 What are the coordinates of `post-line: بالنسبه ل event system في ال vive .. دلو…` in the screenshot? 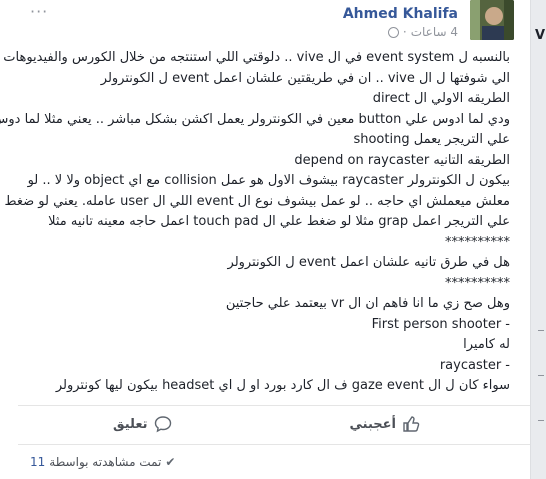 It's located at (256, 57).